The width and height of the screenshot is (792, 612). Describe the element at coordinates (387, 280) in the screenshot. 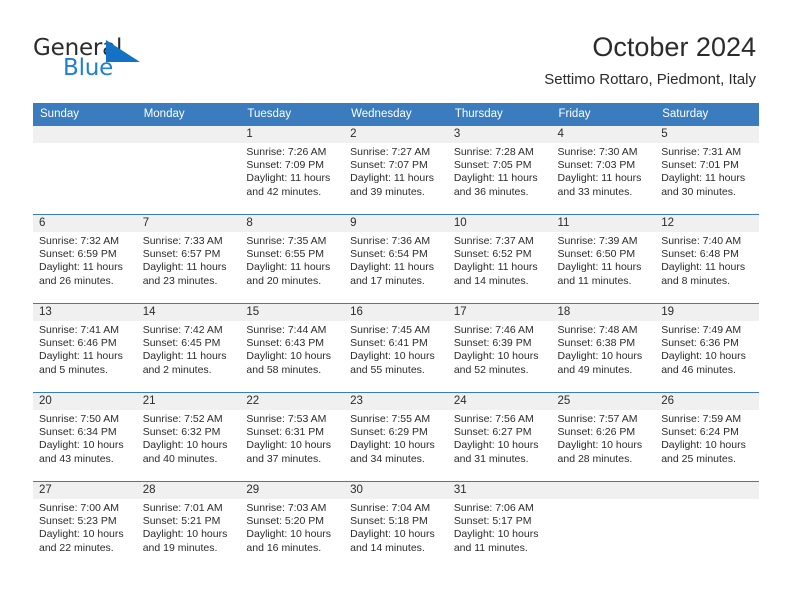

I see `daylight-text-line2: and 17 minutes.` at that location.